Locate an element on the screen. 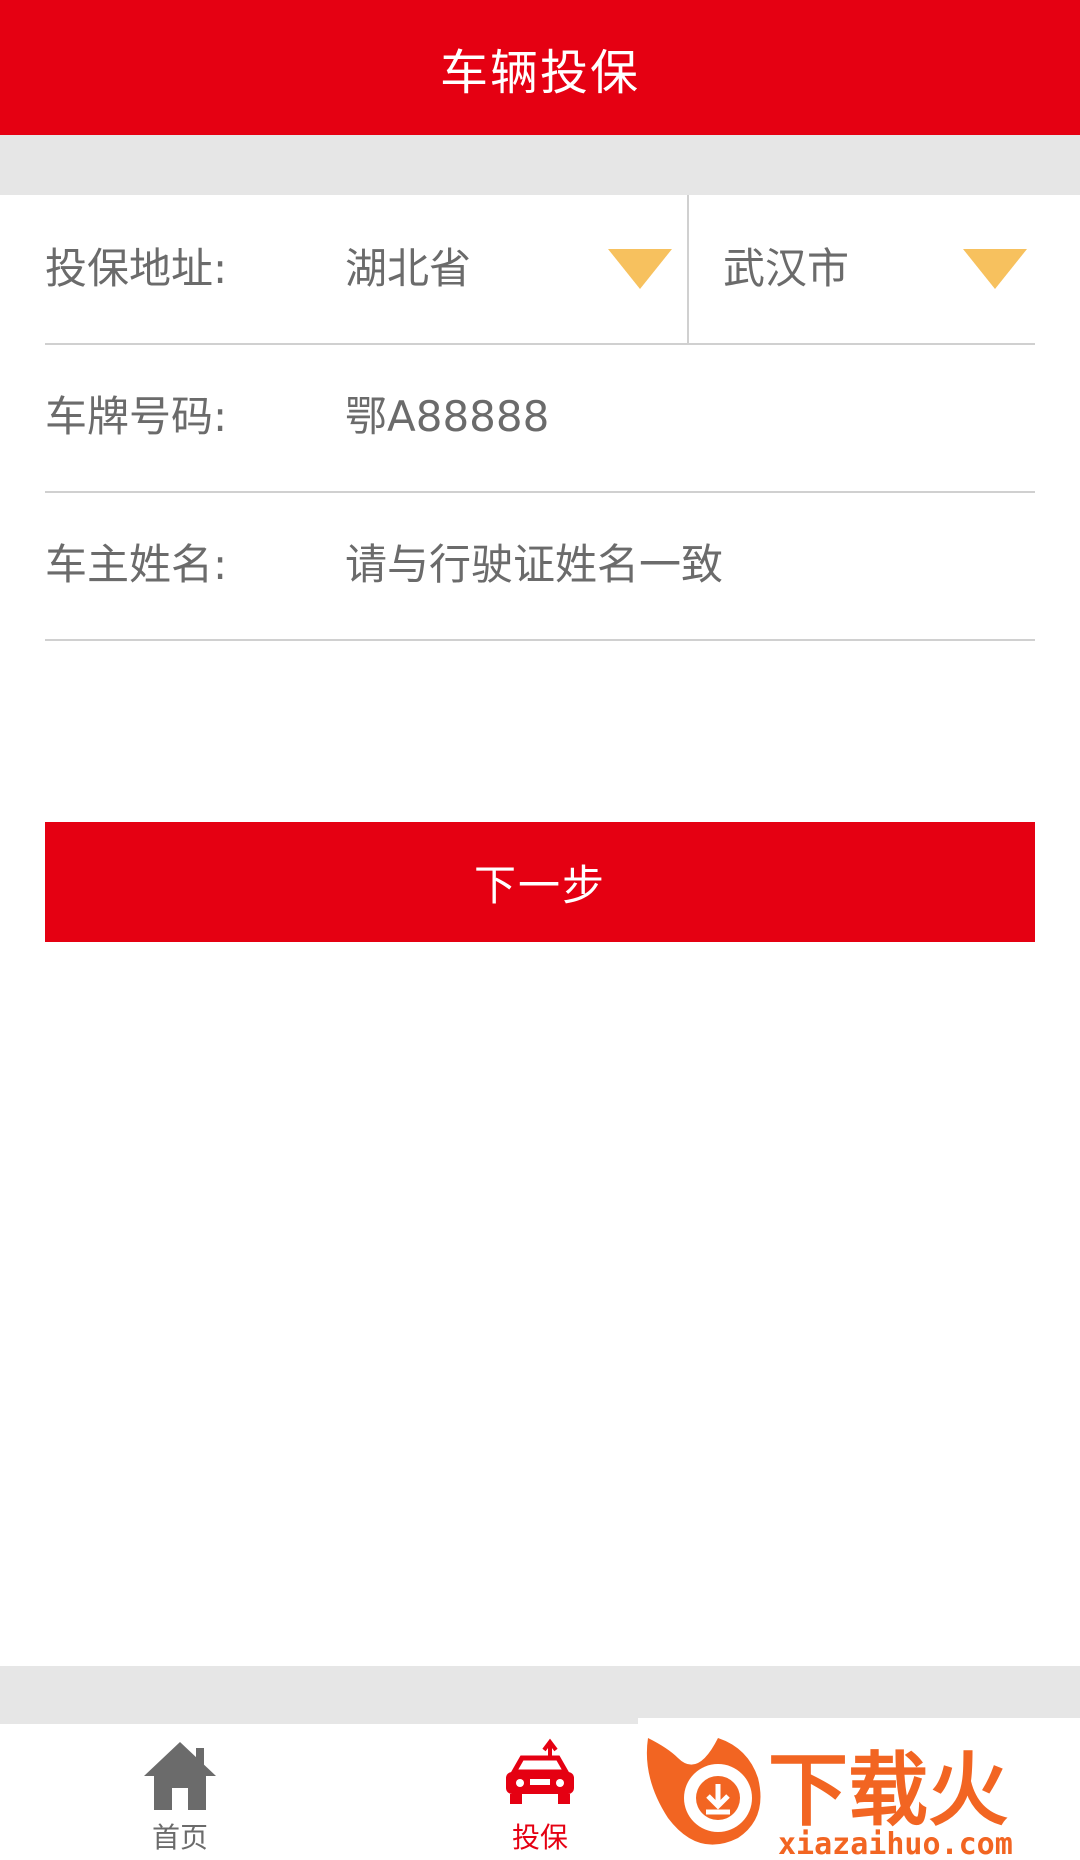  svg-text: 下载火 is located at coordinates (888, 1790).